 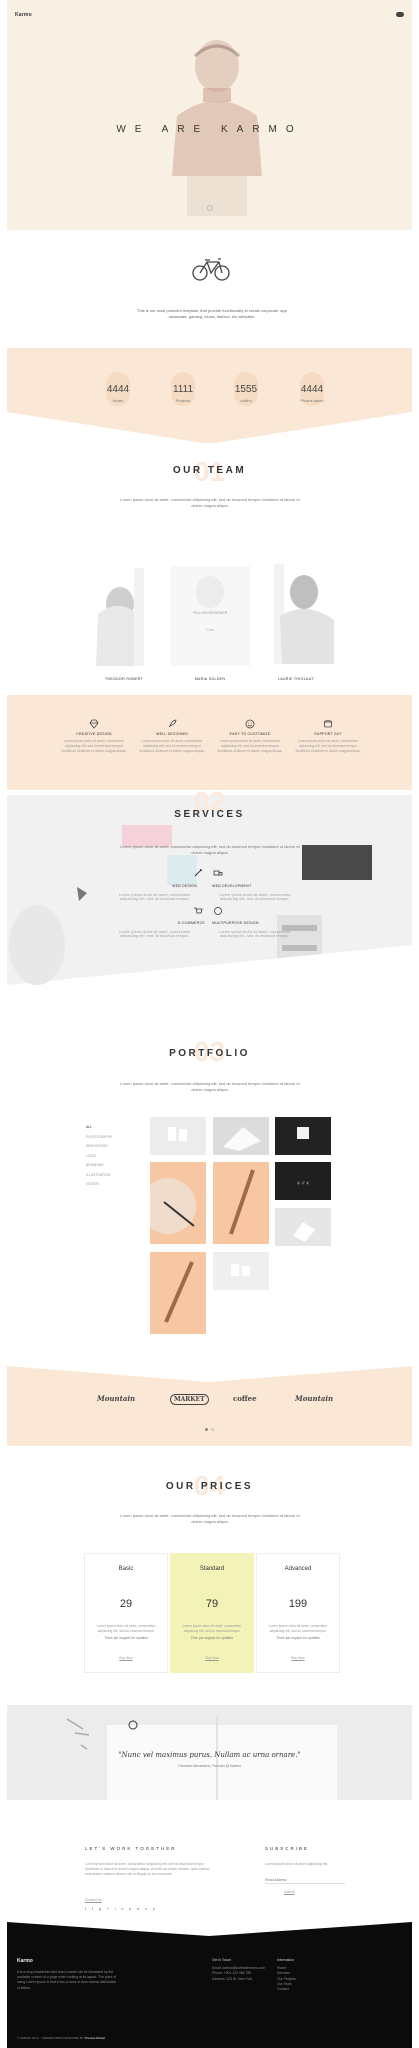 I want to click on linkedin-icon: in, so click(x=122, y=1909).